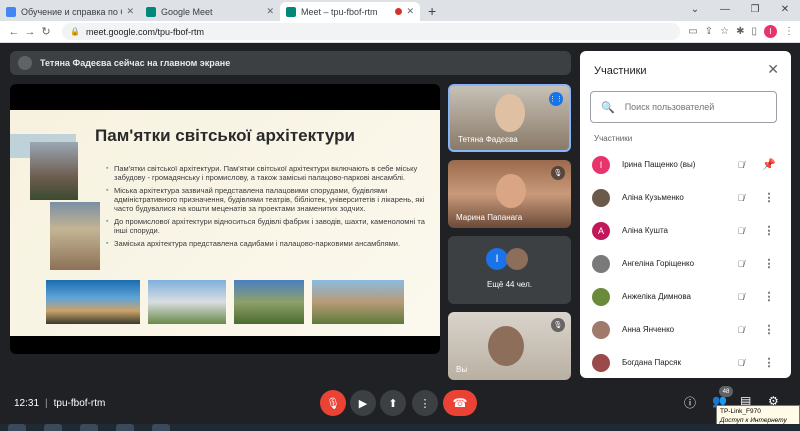 This screenshot has width=800, height=431. What do you see at coordinates (333, 403) in the screenshot?
I see `mic-toggle-button: 🎙` at bounding box center [333, 403].